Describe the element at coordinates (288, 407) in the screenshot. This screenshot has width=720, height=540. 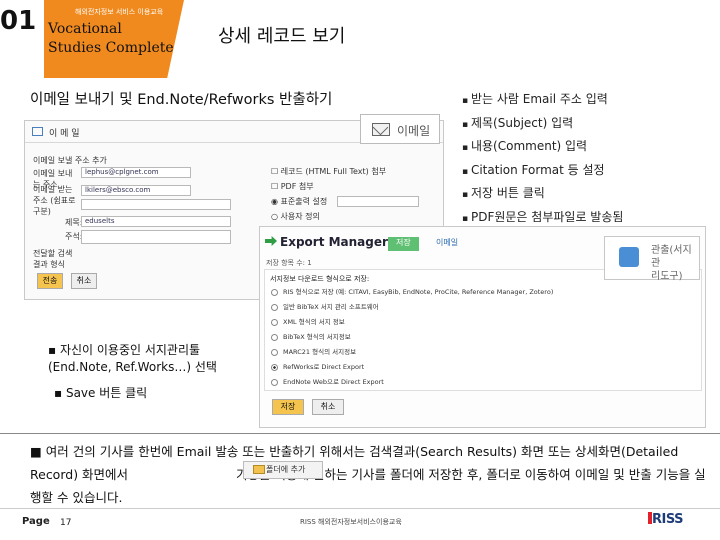
I see `export-save-button: 저장` at that location.